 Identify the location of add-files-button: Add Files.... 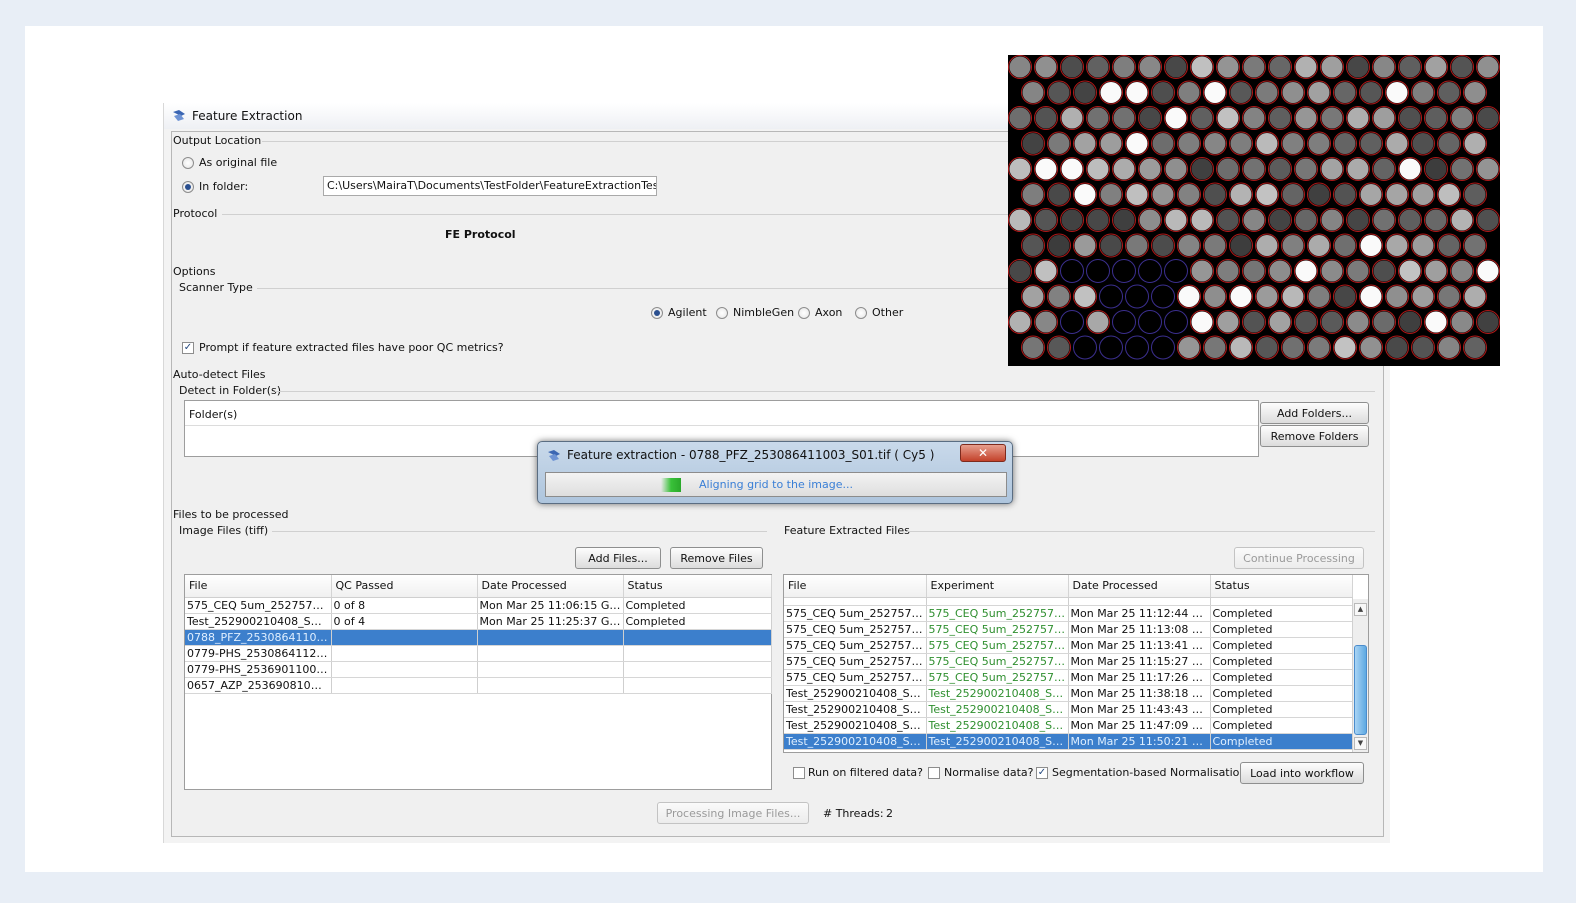
(618, 558).